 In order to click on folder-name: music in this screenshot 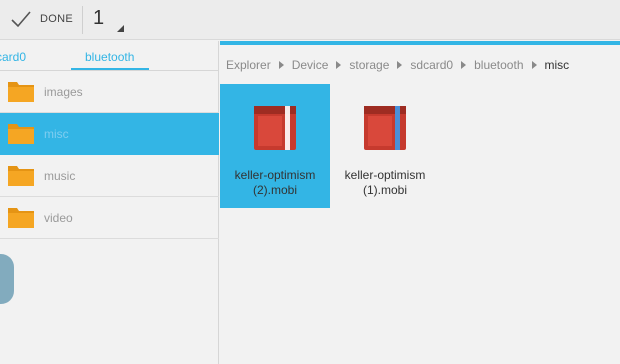, I will do `click(60, 176)`.